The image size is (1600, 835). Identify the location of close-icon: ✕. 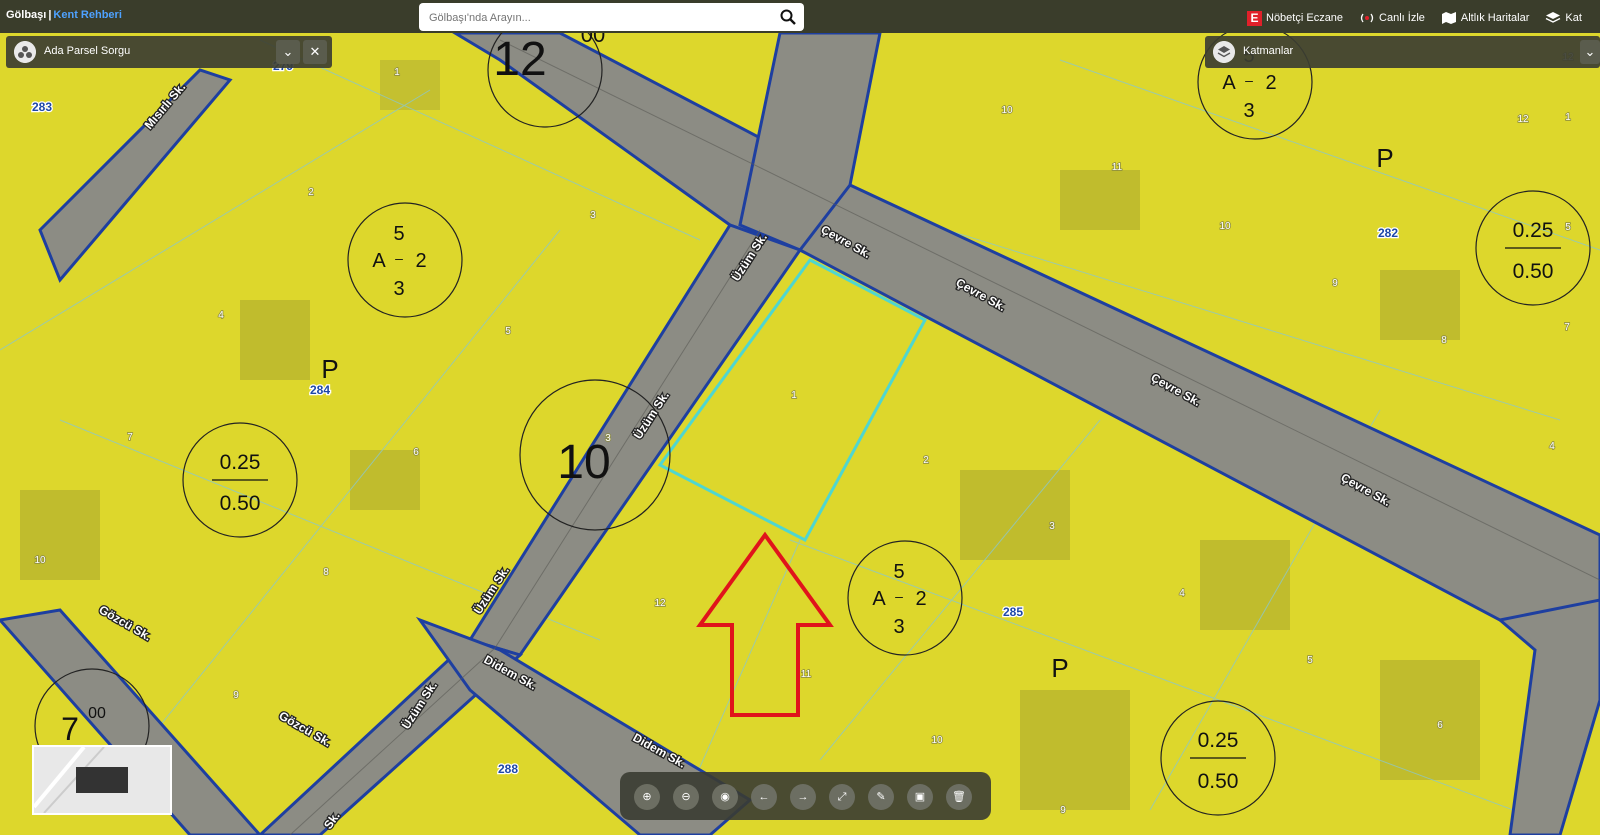
(315, 51).